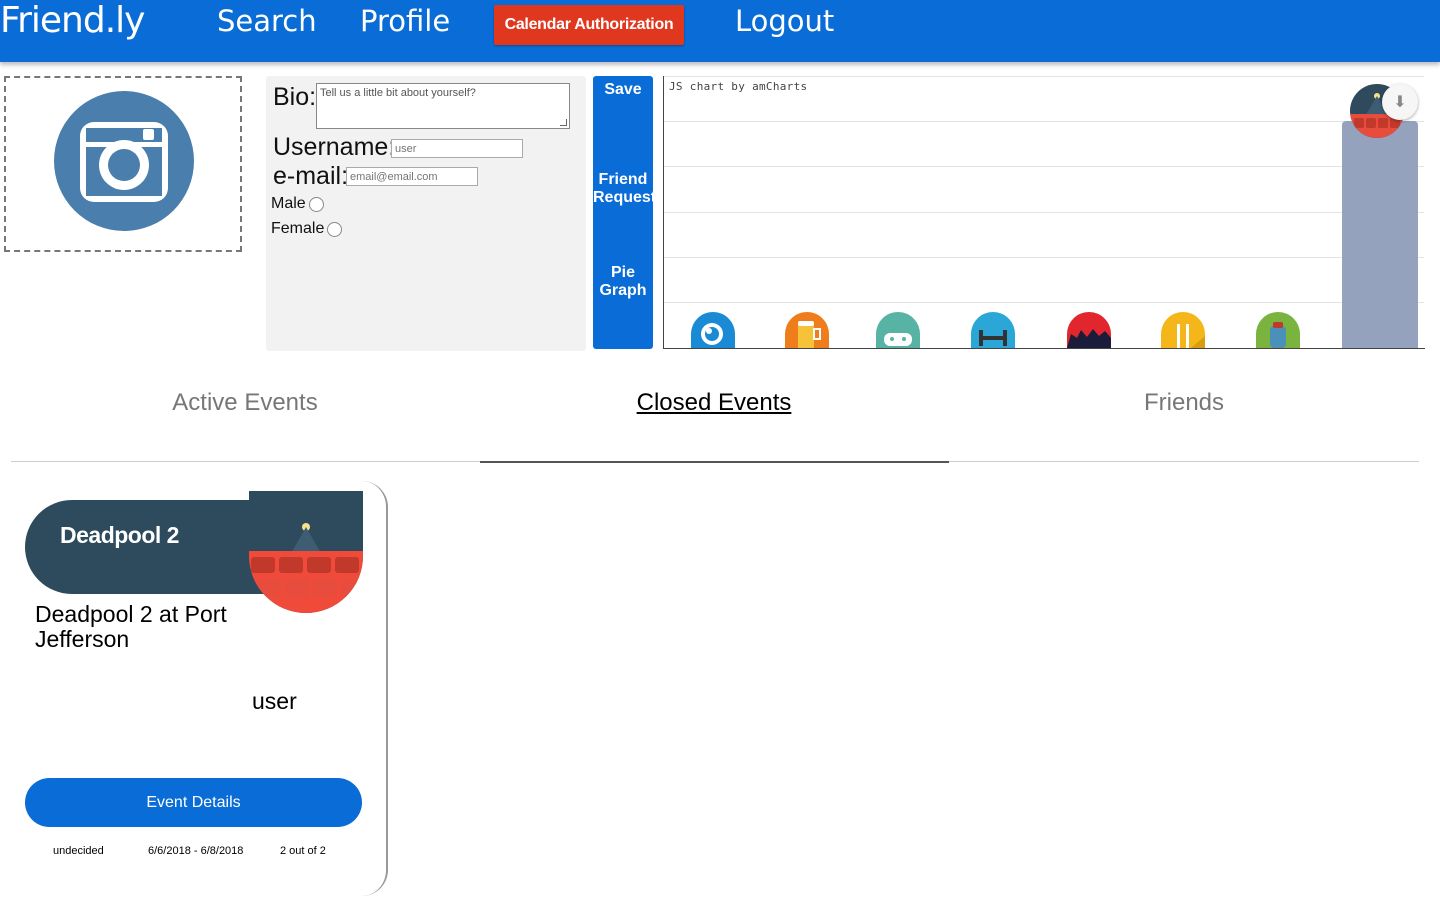 Image resolution: width=1440 pixels, height=900 pixels. Describe the element at coordinates (713, 330) in the screenshot. I see `music-category-icon` at that location.